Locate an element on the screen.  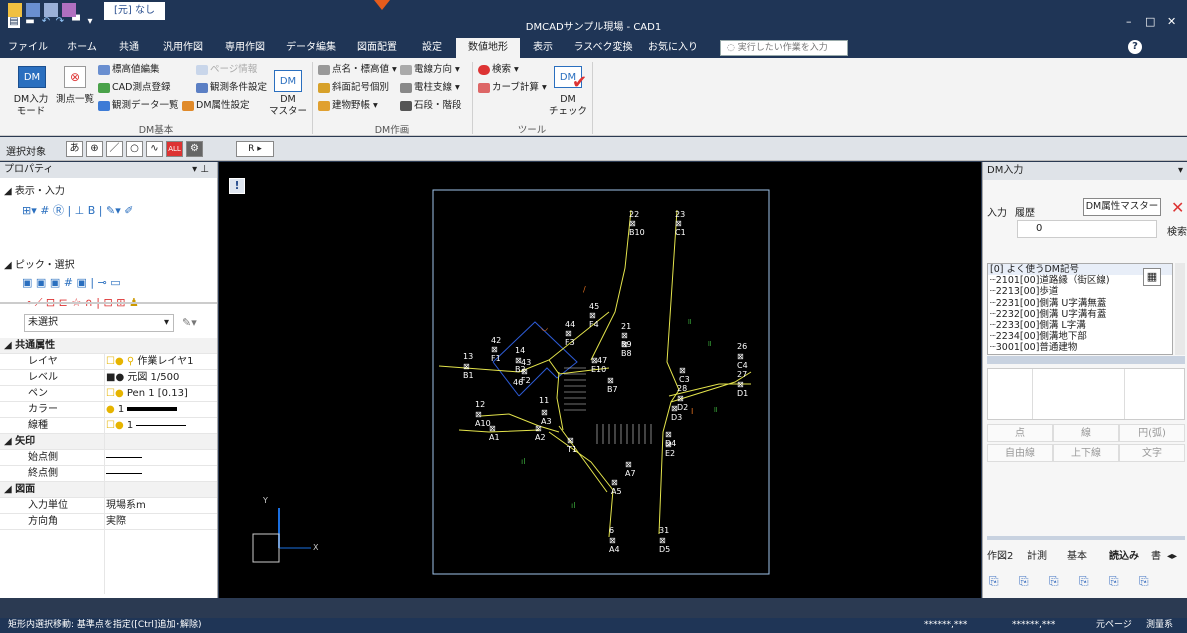
load-icon-6: ⎘ is located at coordinates (1144, 581).